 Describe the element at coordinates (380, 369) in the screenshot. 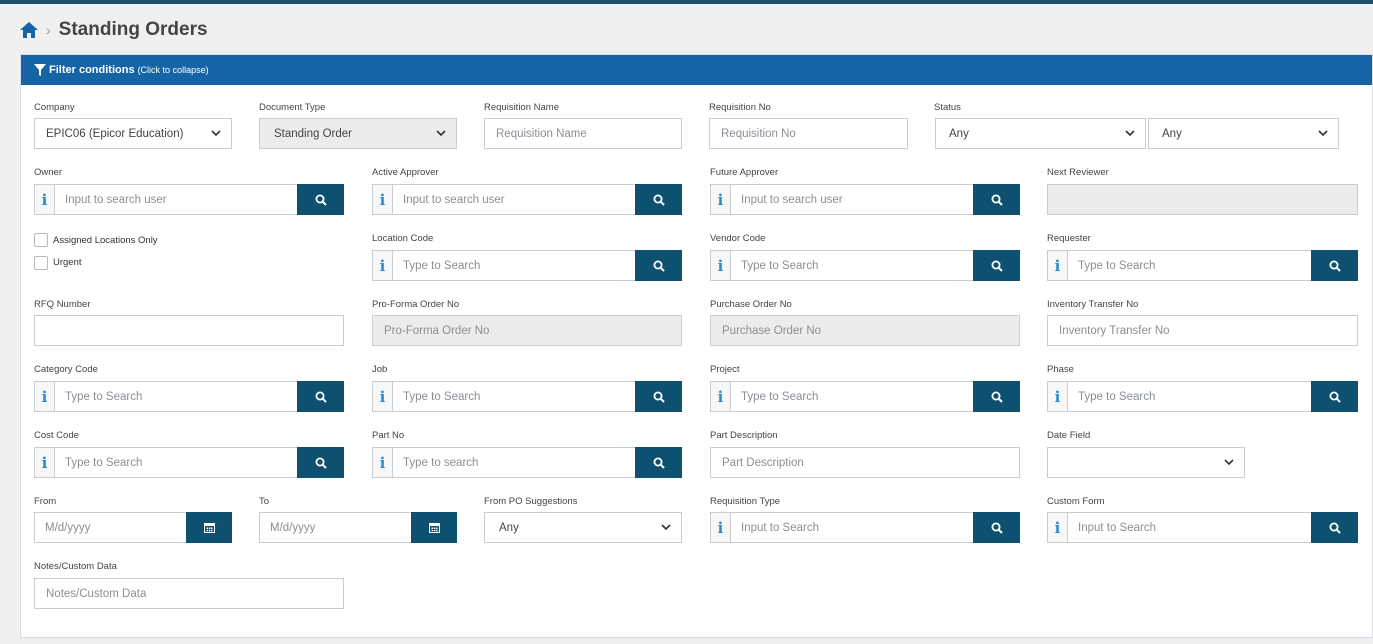

I see `job-label: Job` at that location.